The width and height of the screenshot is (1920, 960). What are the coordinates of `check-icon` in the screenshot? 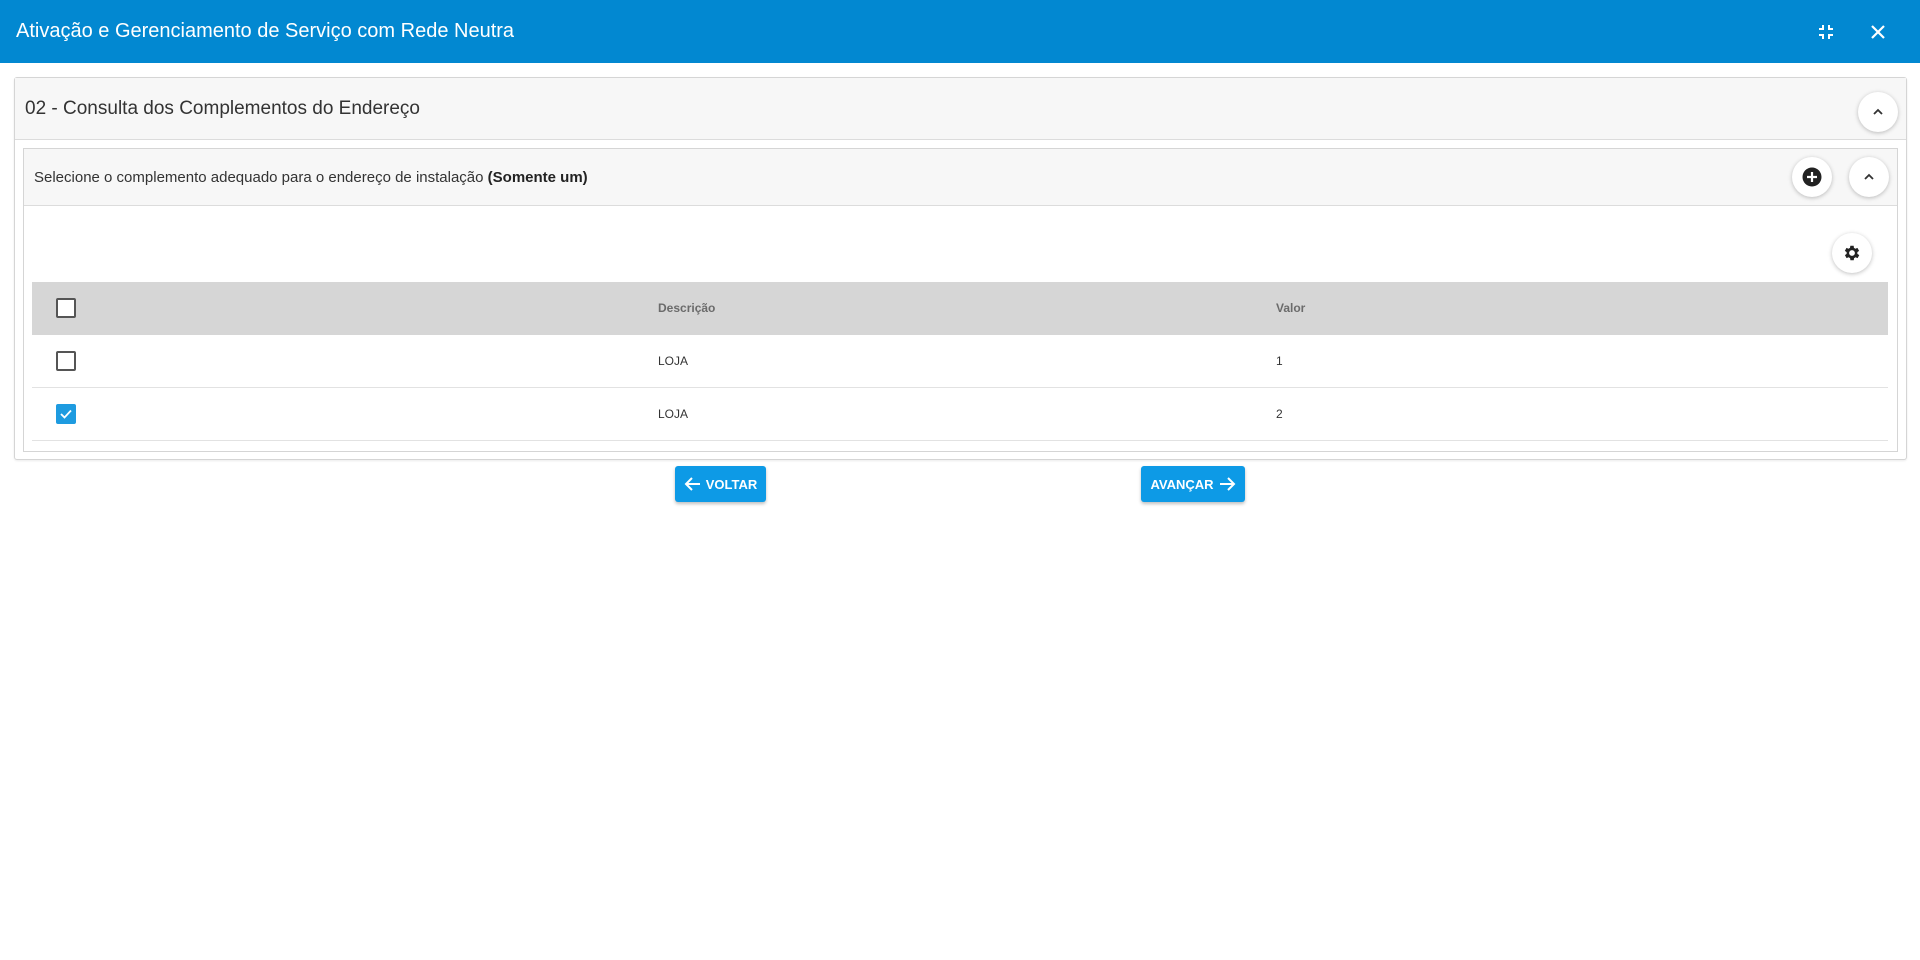 It's located at (66, 414).